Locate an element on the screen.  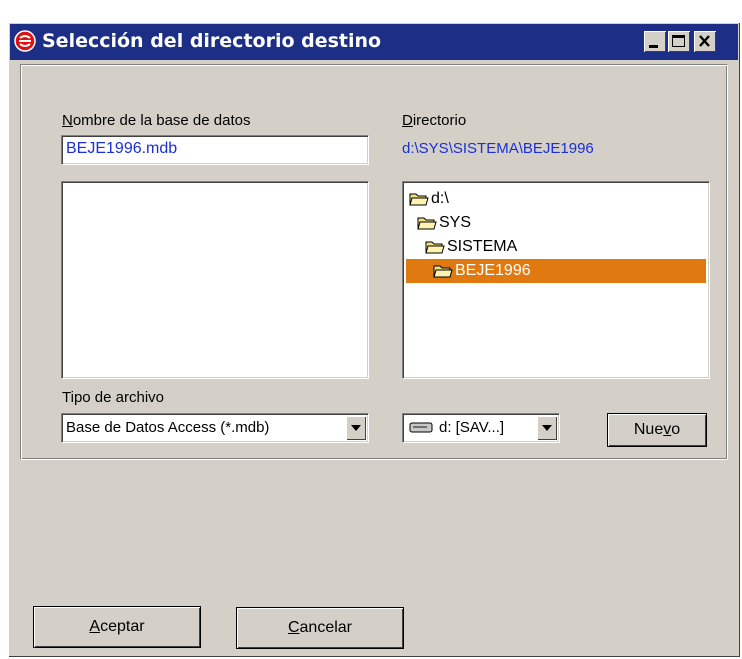
title-bar: Selección del directorio destino is located at coordinates (374, 42).